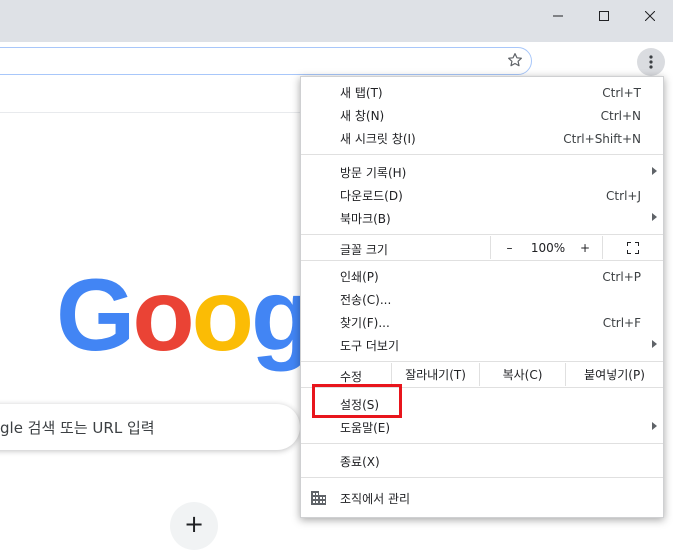  Describe the element at coordinates (365, 428) in the screenshot. I see `menu-item-label: 도움말(E)` at that location.